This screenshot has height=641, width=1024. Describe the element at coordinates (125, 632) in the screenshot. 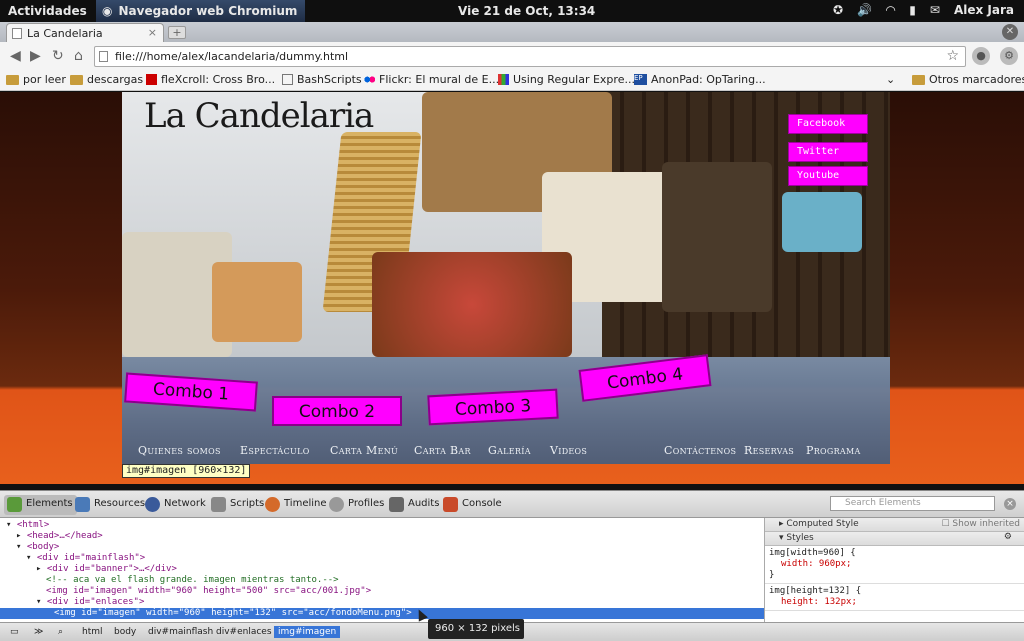

I see `breadcrumb-body: body` at that location.